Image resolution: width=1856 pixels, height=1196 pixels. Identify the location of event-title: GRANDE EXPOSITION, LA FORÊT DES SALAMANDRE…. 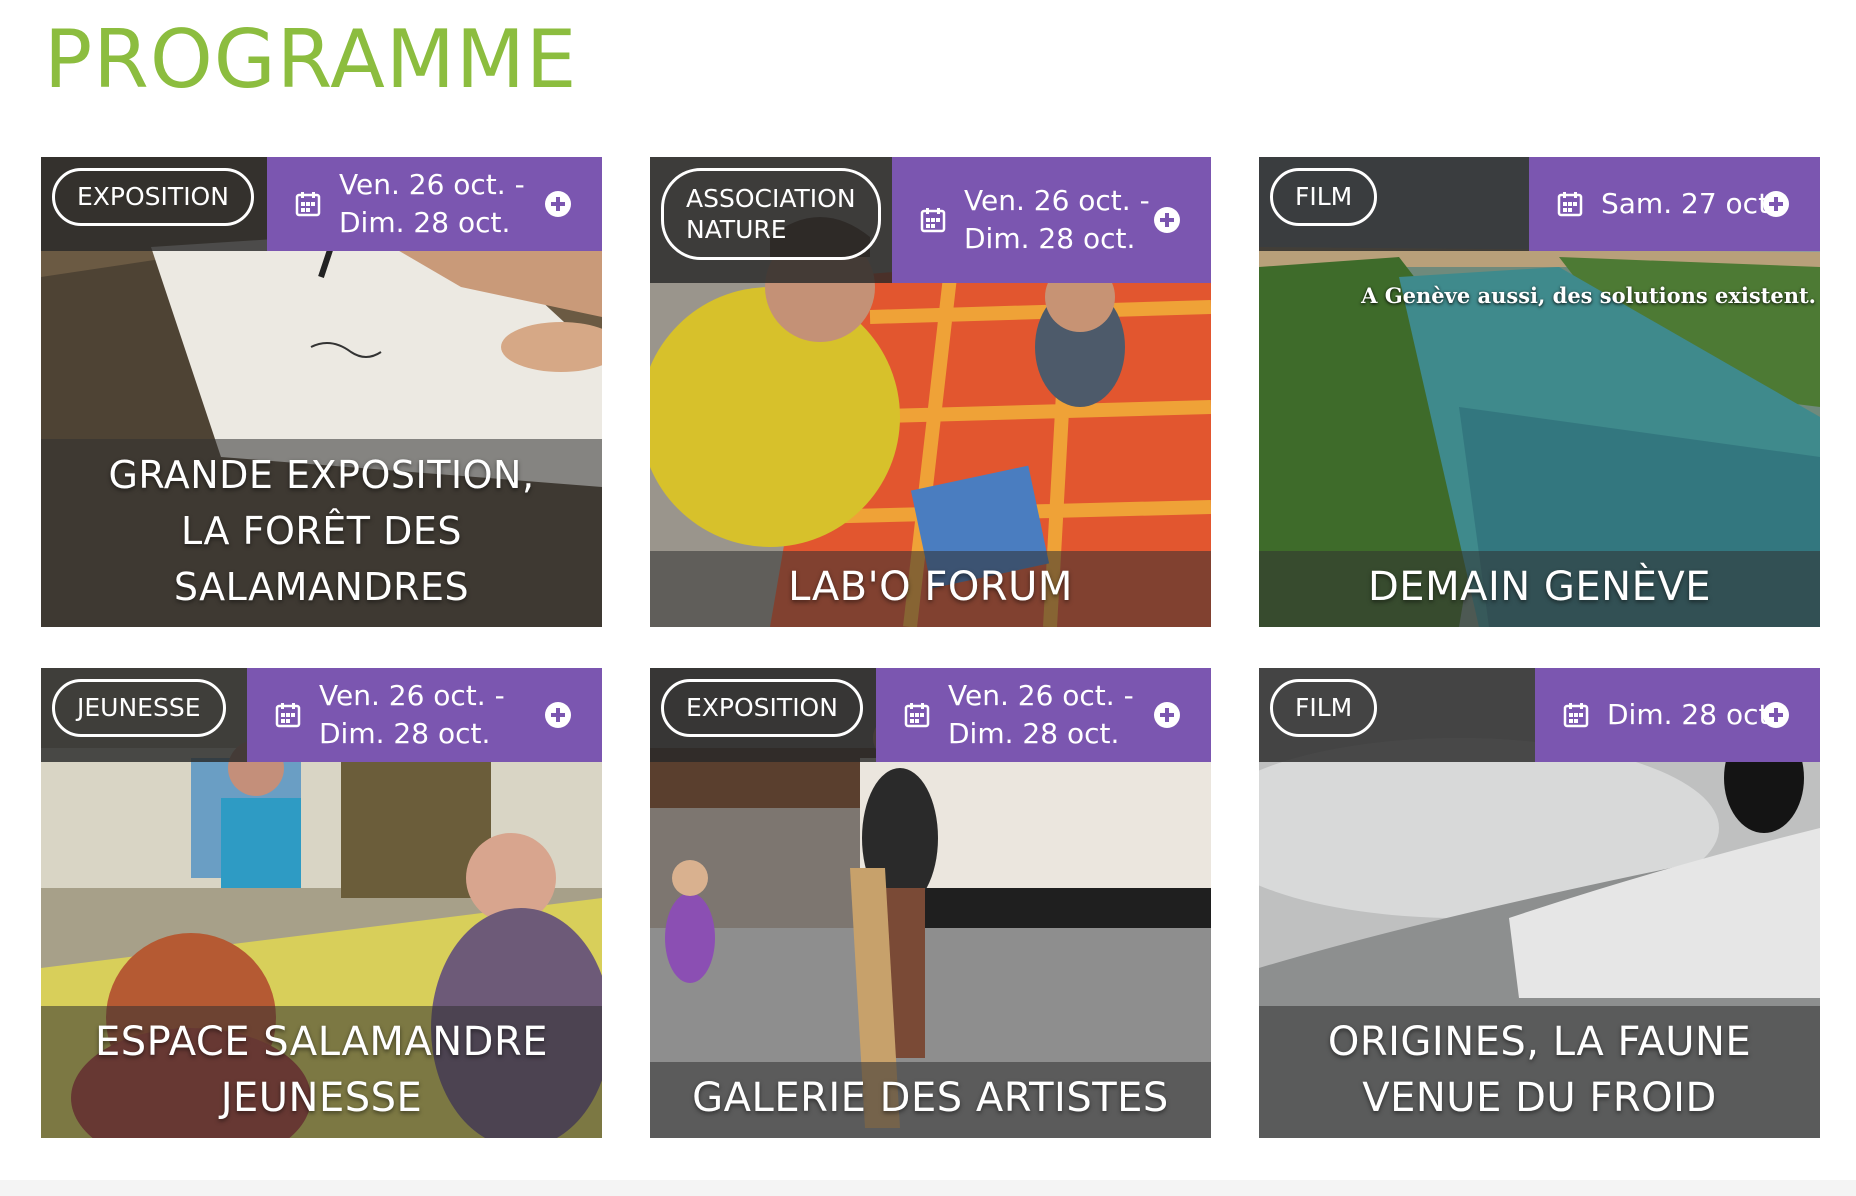
(321, 533).